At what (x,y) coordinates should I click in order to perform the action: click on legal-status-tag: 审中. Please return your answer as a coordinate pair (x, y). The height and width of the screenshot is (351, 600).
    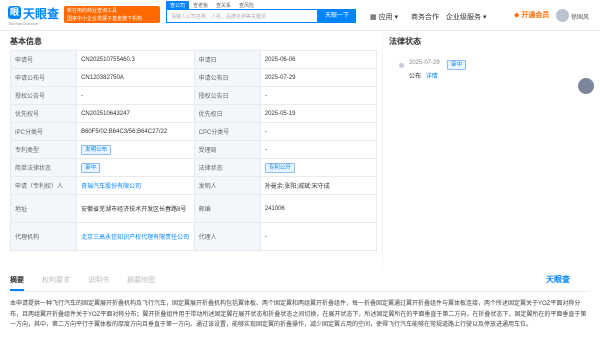
    Looking at the image, I should click on (91, 167).